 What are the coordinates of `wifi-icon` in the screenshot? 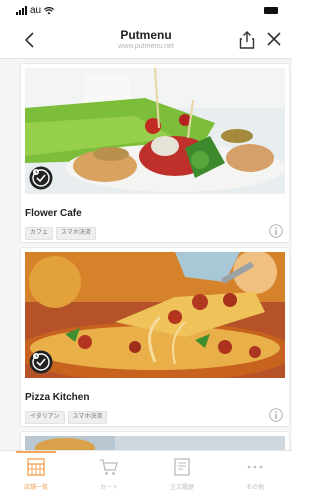 It's located at (49, 10).